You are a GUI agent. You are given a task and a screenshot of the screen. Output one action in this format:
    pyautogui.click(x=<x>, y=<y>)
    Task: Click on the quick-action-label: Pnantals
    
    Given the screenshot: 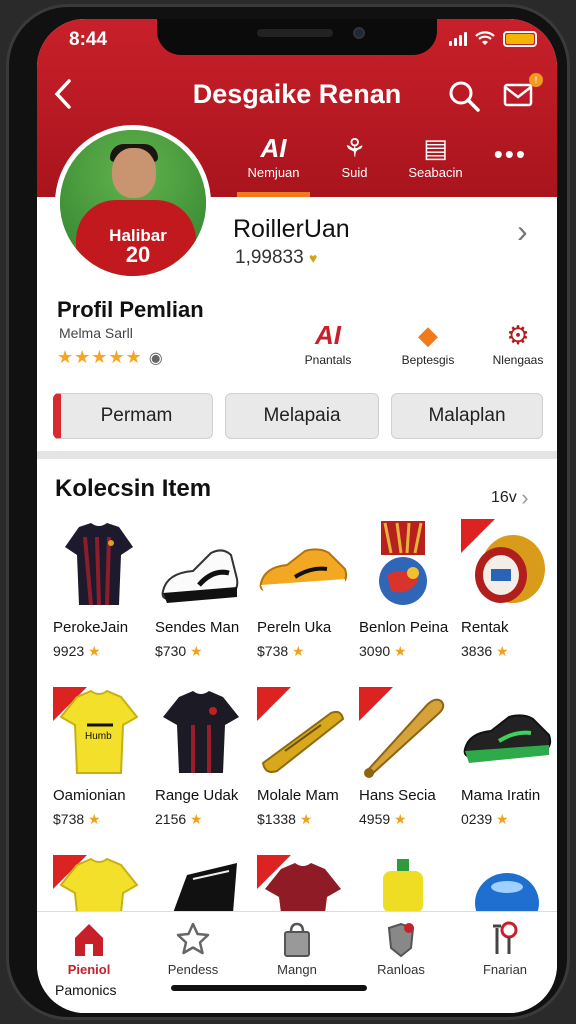 What is the action you would take?
    pyautogui.click(x=328, y=360)
    